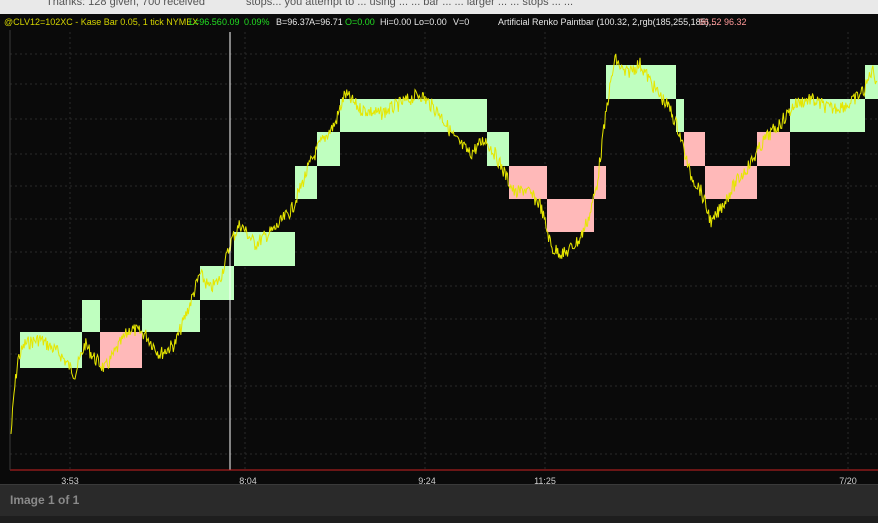  I want to click on price-change: 0.09, so click(231, 22).